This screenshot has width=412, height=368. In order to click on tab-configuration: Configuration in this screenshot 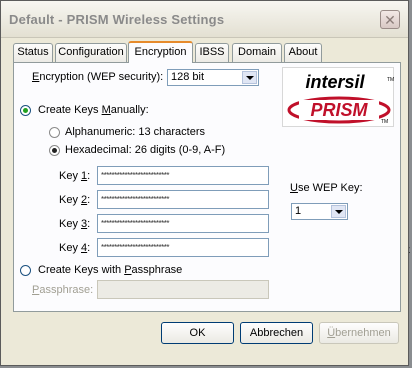, I will do `click(91, 52)`.